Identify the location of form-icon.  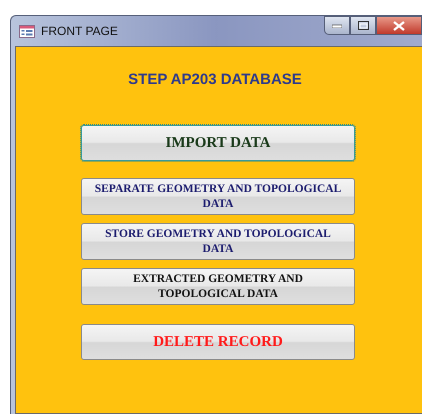
(27, 31).